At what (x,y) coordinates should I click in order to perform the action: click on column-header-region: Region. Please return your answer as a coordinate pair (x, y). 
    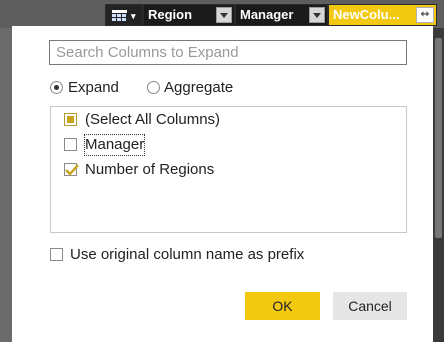
    Looking at the image, I should click on (189, 15).